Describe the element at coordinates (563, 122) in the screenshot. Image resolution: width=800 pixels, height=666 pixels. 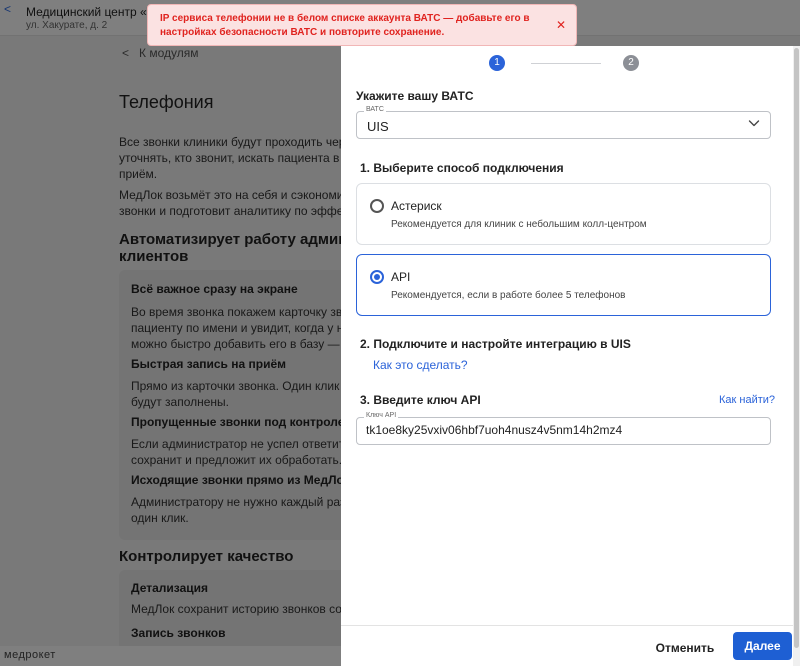
I see `vats-select: ВАТС UIS` at that location.